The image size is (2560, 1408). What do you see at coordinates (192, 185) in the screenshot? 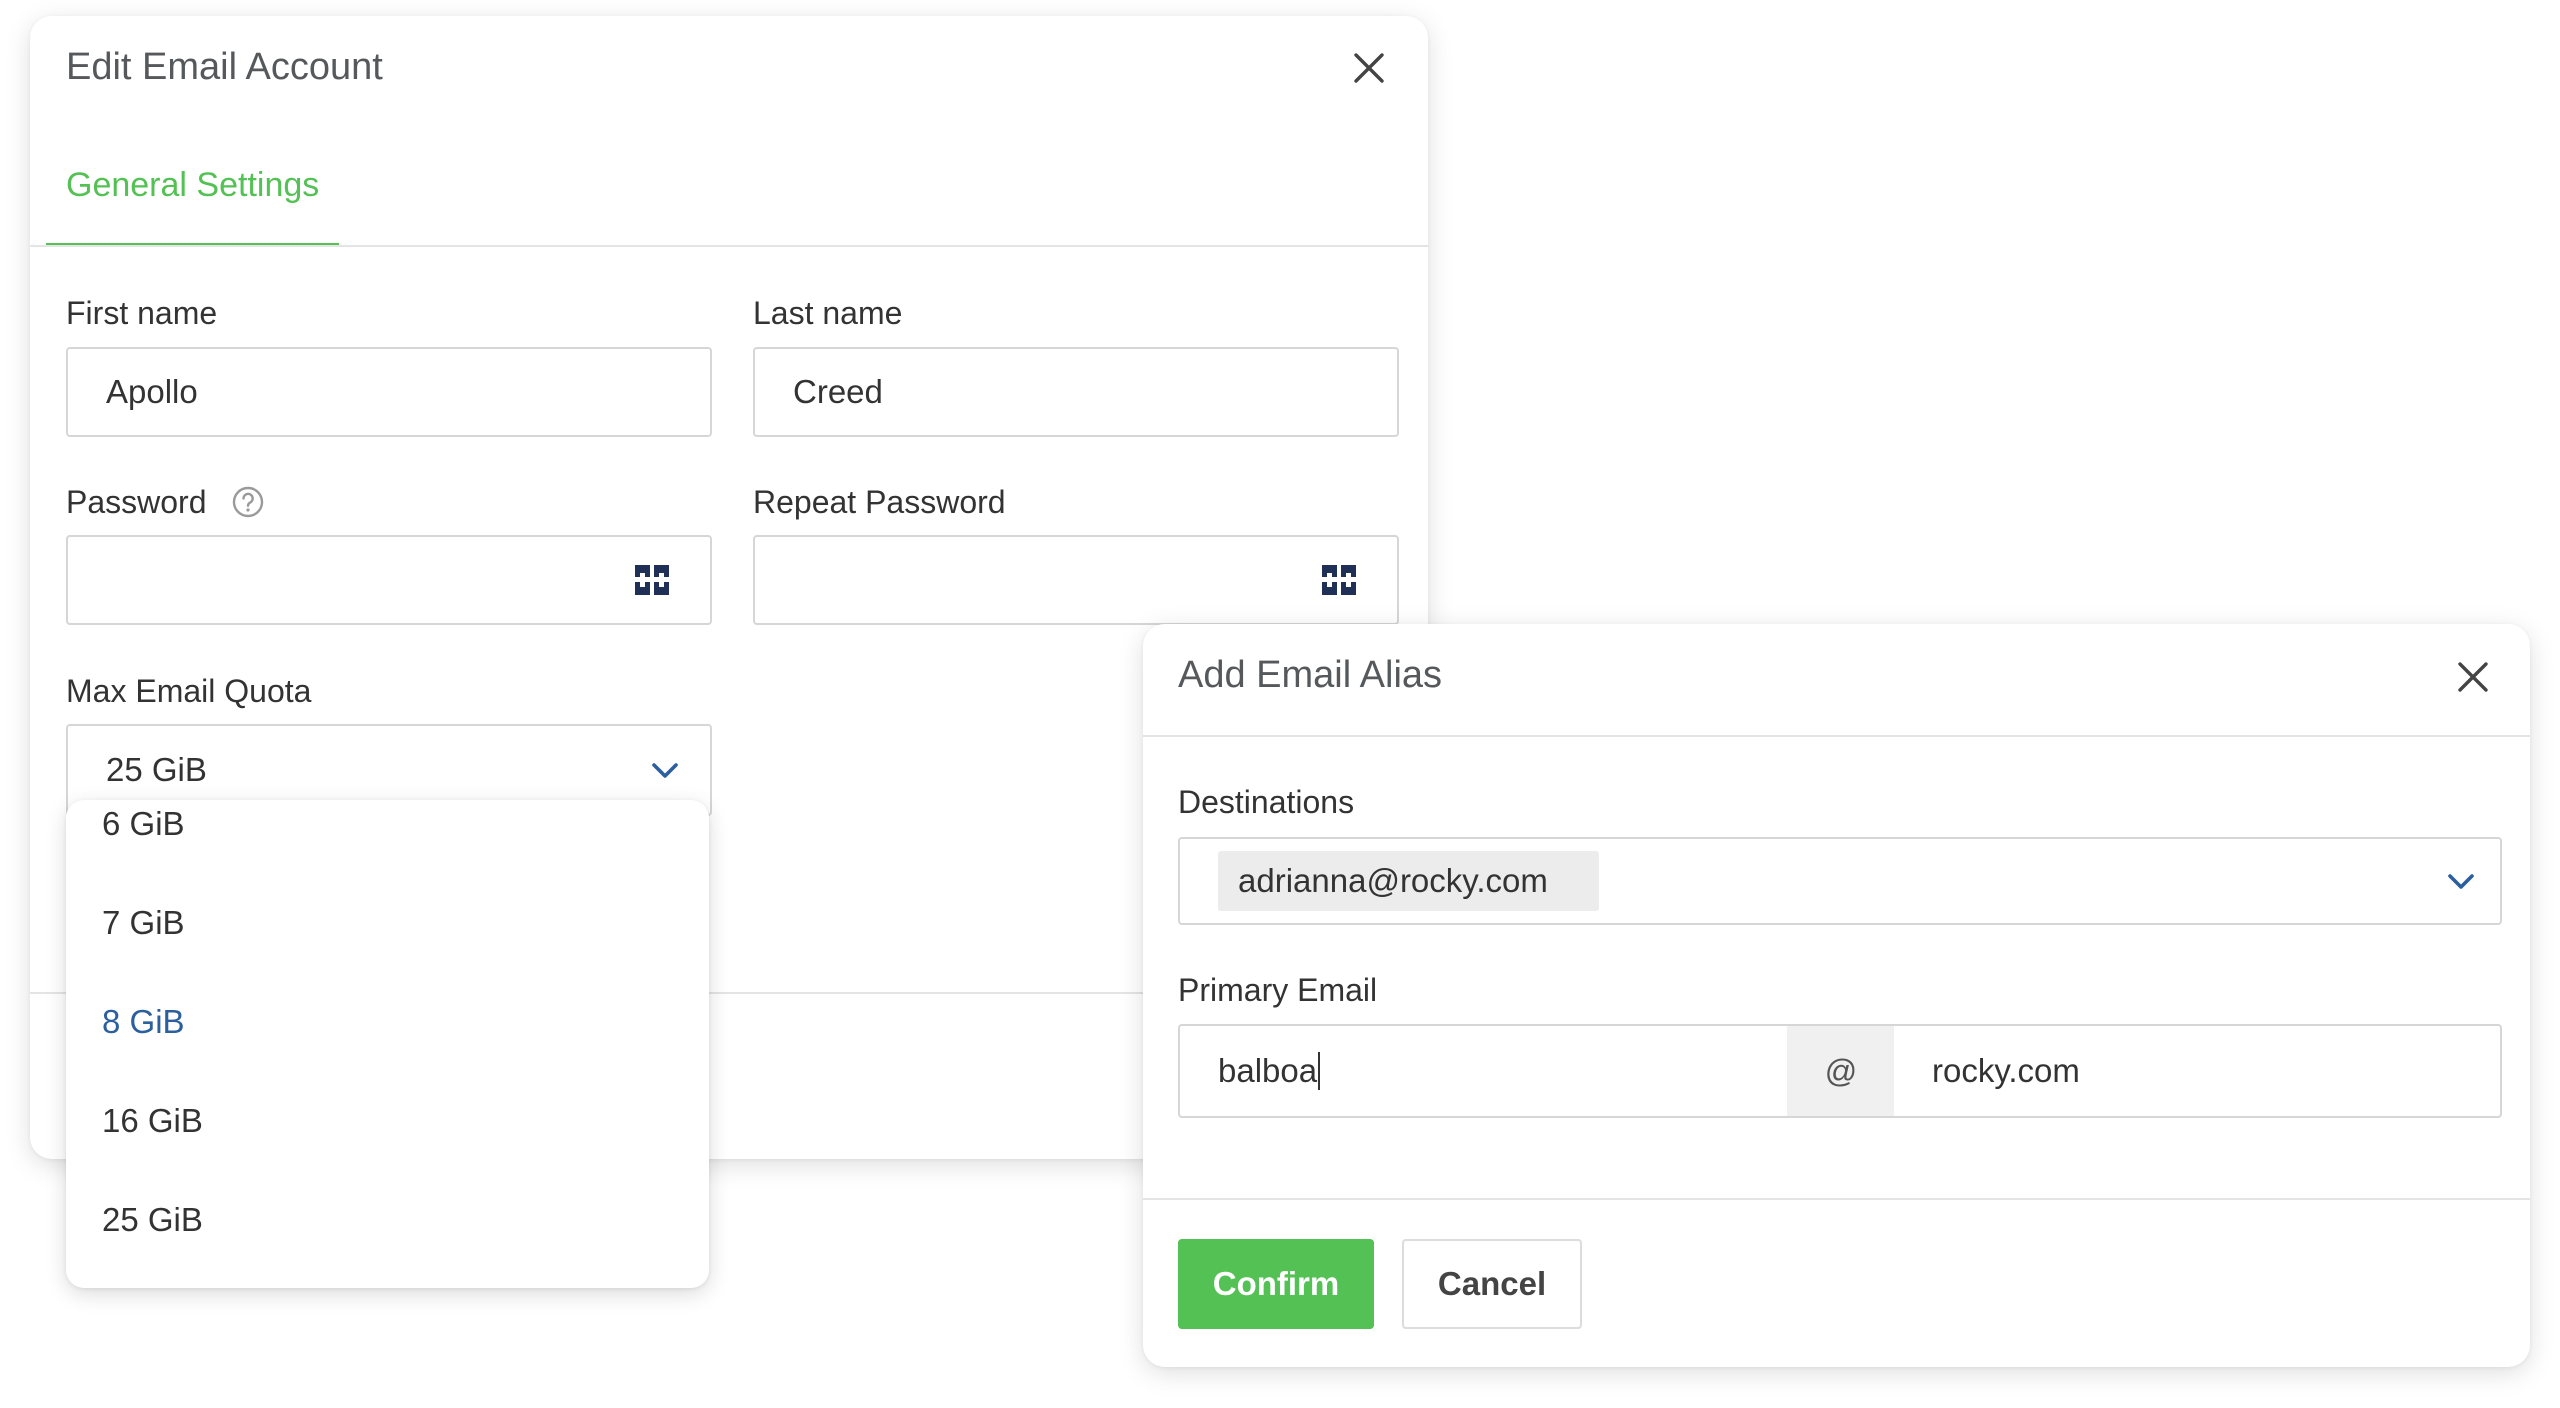
I see `tab-general-settings: General Settings` at bounding box center [192, 185].